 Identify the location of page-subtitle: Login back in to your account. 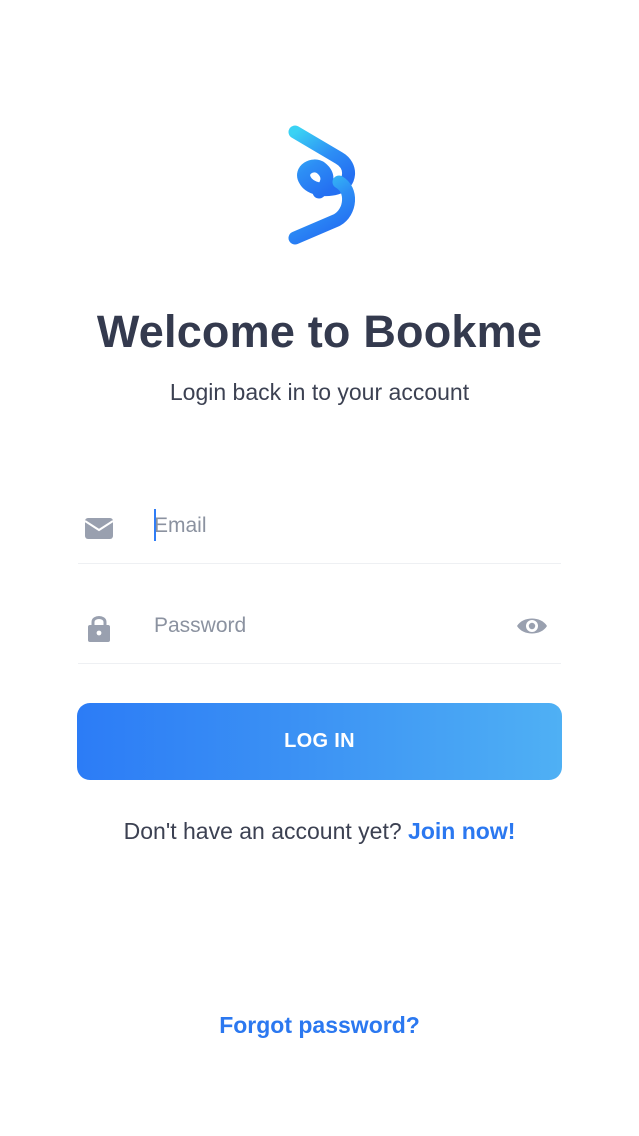
(319, 392).